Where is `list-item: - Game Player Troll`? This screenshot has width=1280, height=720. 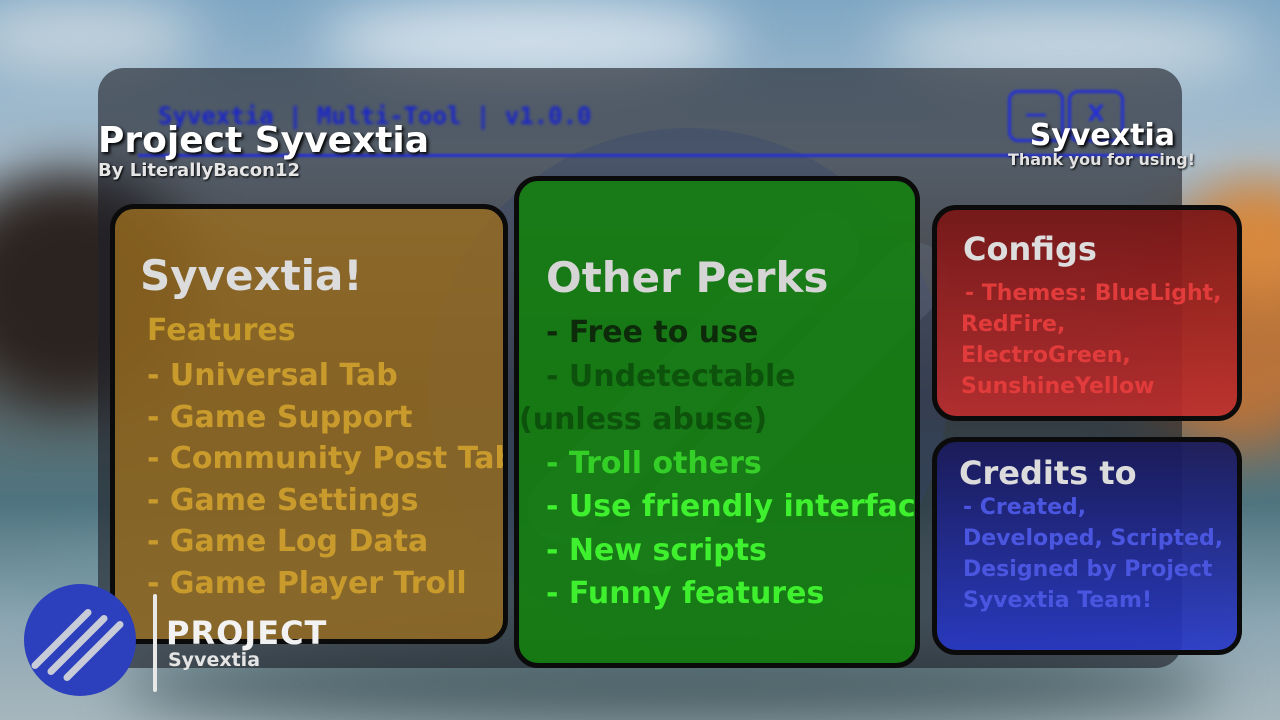
list-item: - Game Player Troll is located at coordinates (307, 583).